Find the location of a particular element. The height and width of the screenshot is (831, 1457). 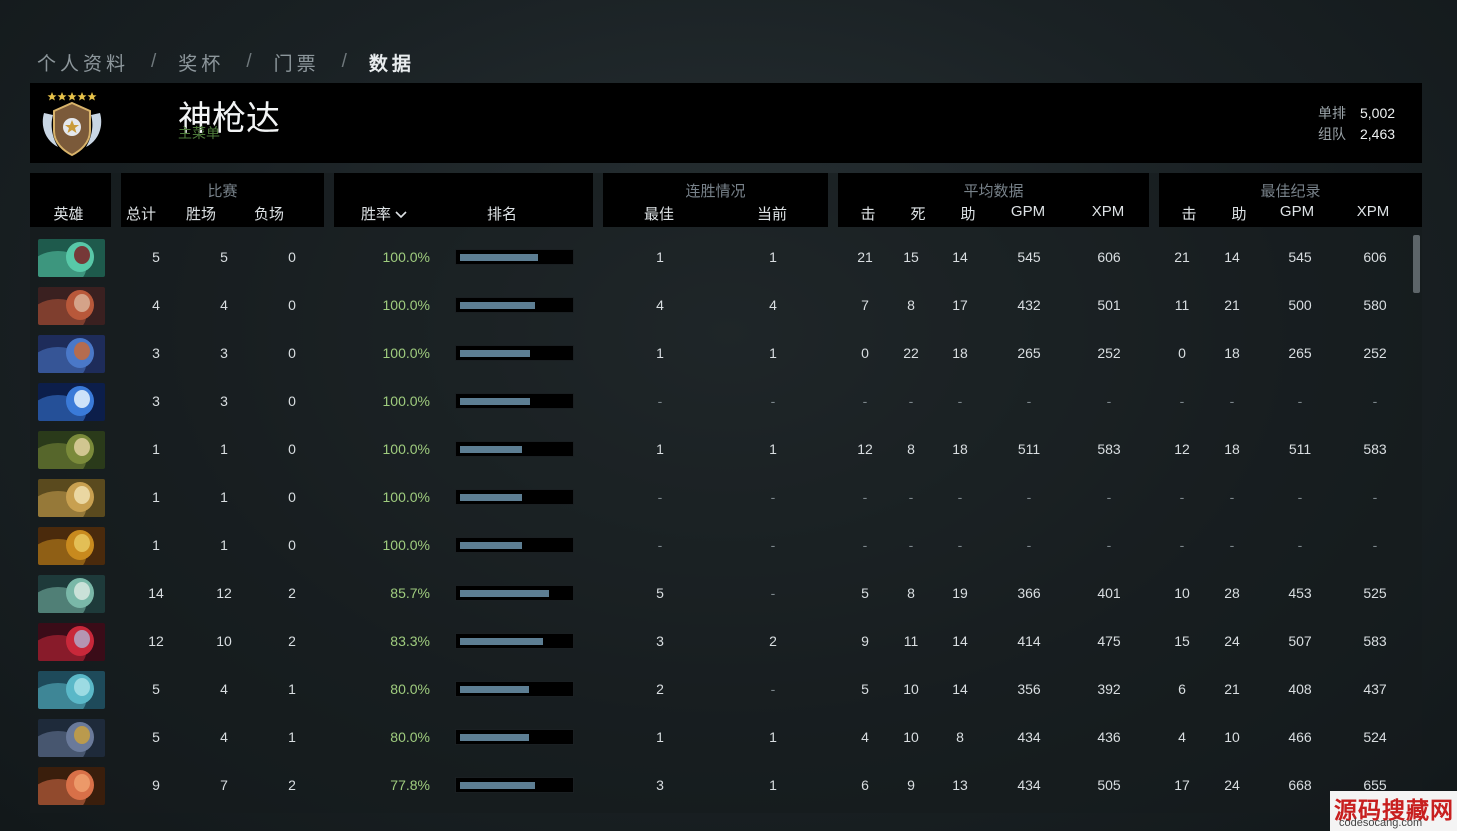

table-row: 4 4 0 100.0% 4 4 7 8 17 432 501 11 21 500 580 is located at coordinates (722, 306).